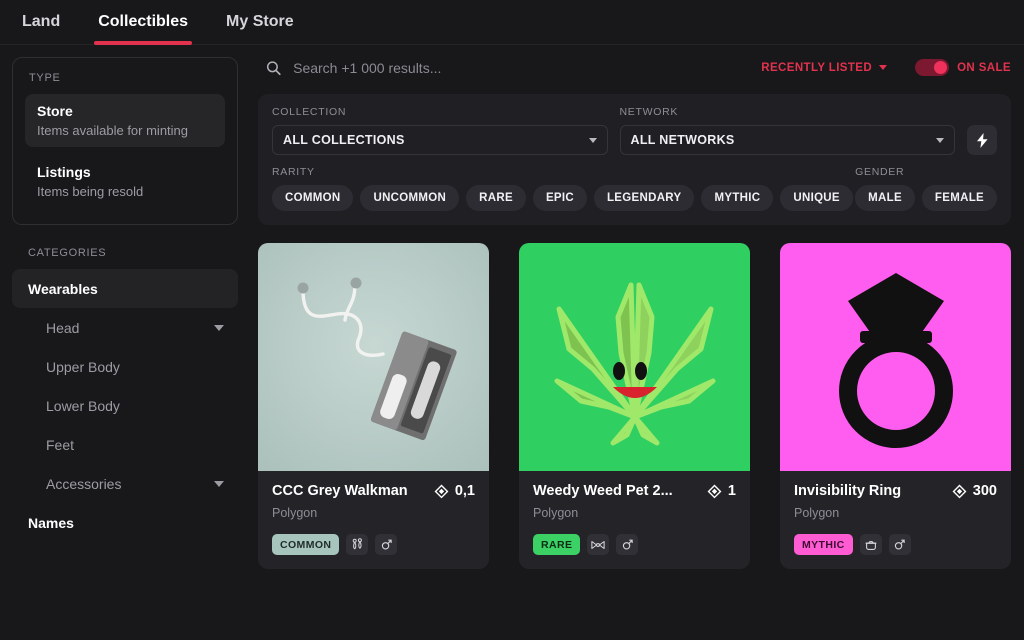 The image size is (1024, 640). What do you see at coordinates (895, 520) in the screenshot?
I see `item-card-body: Invisibility Ring 300 Polygon MYTHIC` at bounding box center [895, 520].